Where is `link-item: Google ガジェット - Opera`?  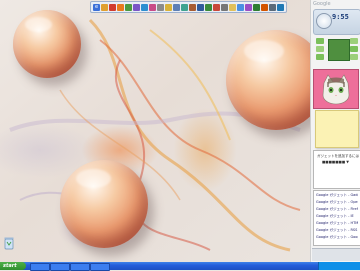
link-item: Google ガジェット - Opera is located at coordinates (337, 202).